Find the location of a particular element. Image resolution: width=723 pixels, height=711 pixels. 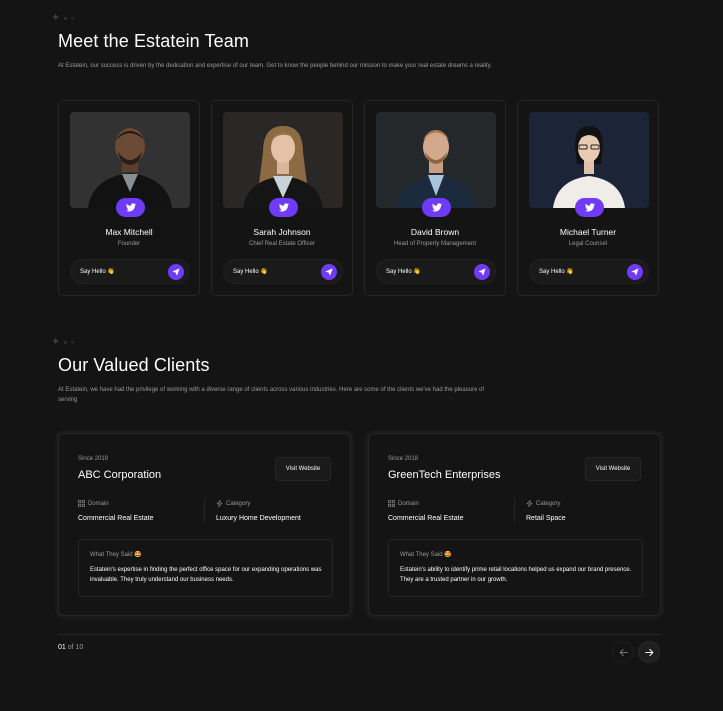

category-value: Retail Space is located at coordinates (546, 518).